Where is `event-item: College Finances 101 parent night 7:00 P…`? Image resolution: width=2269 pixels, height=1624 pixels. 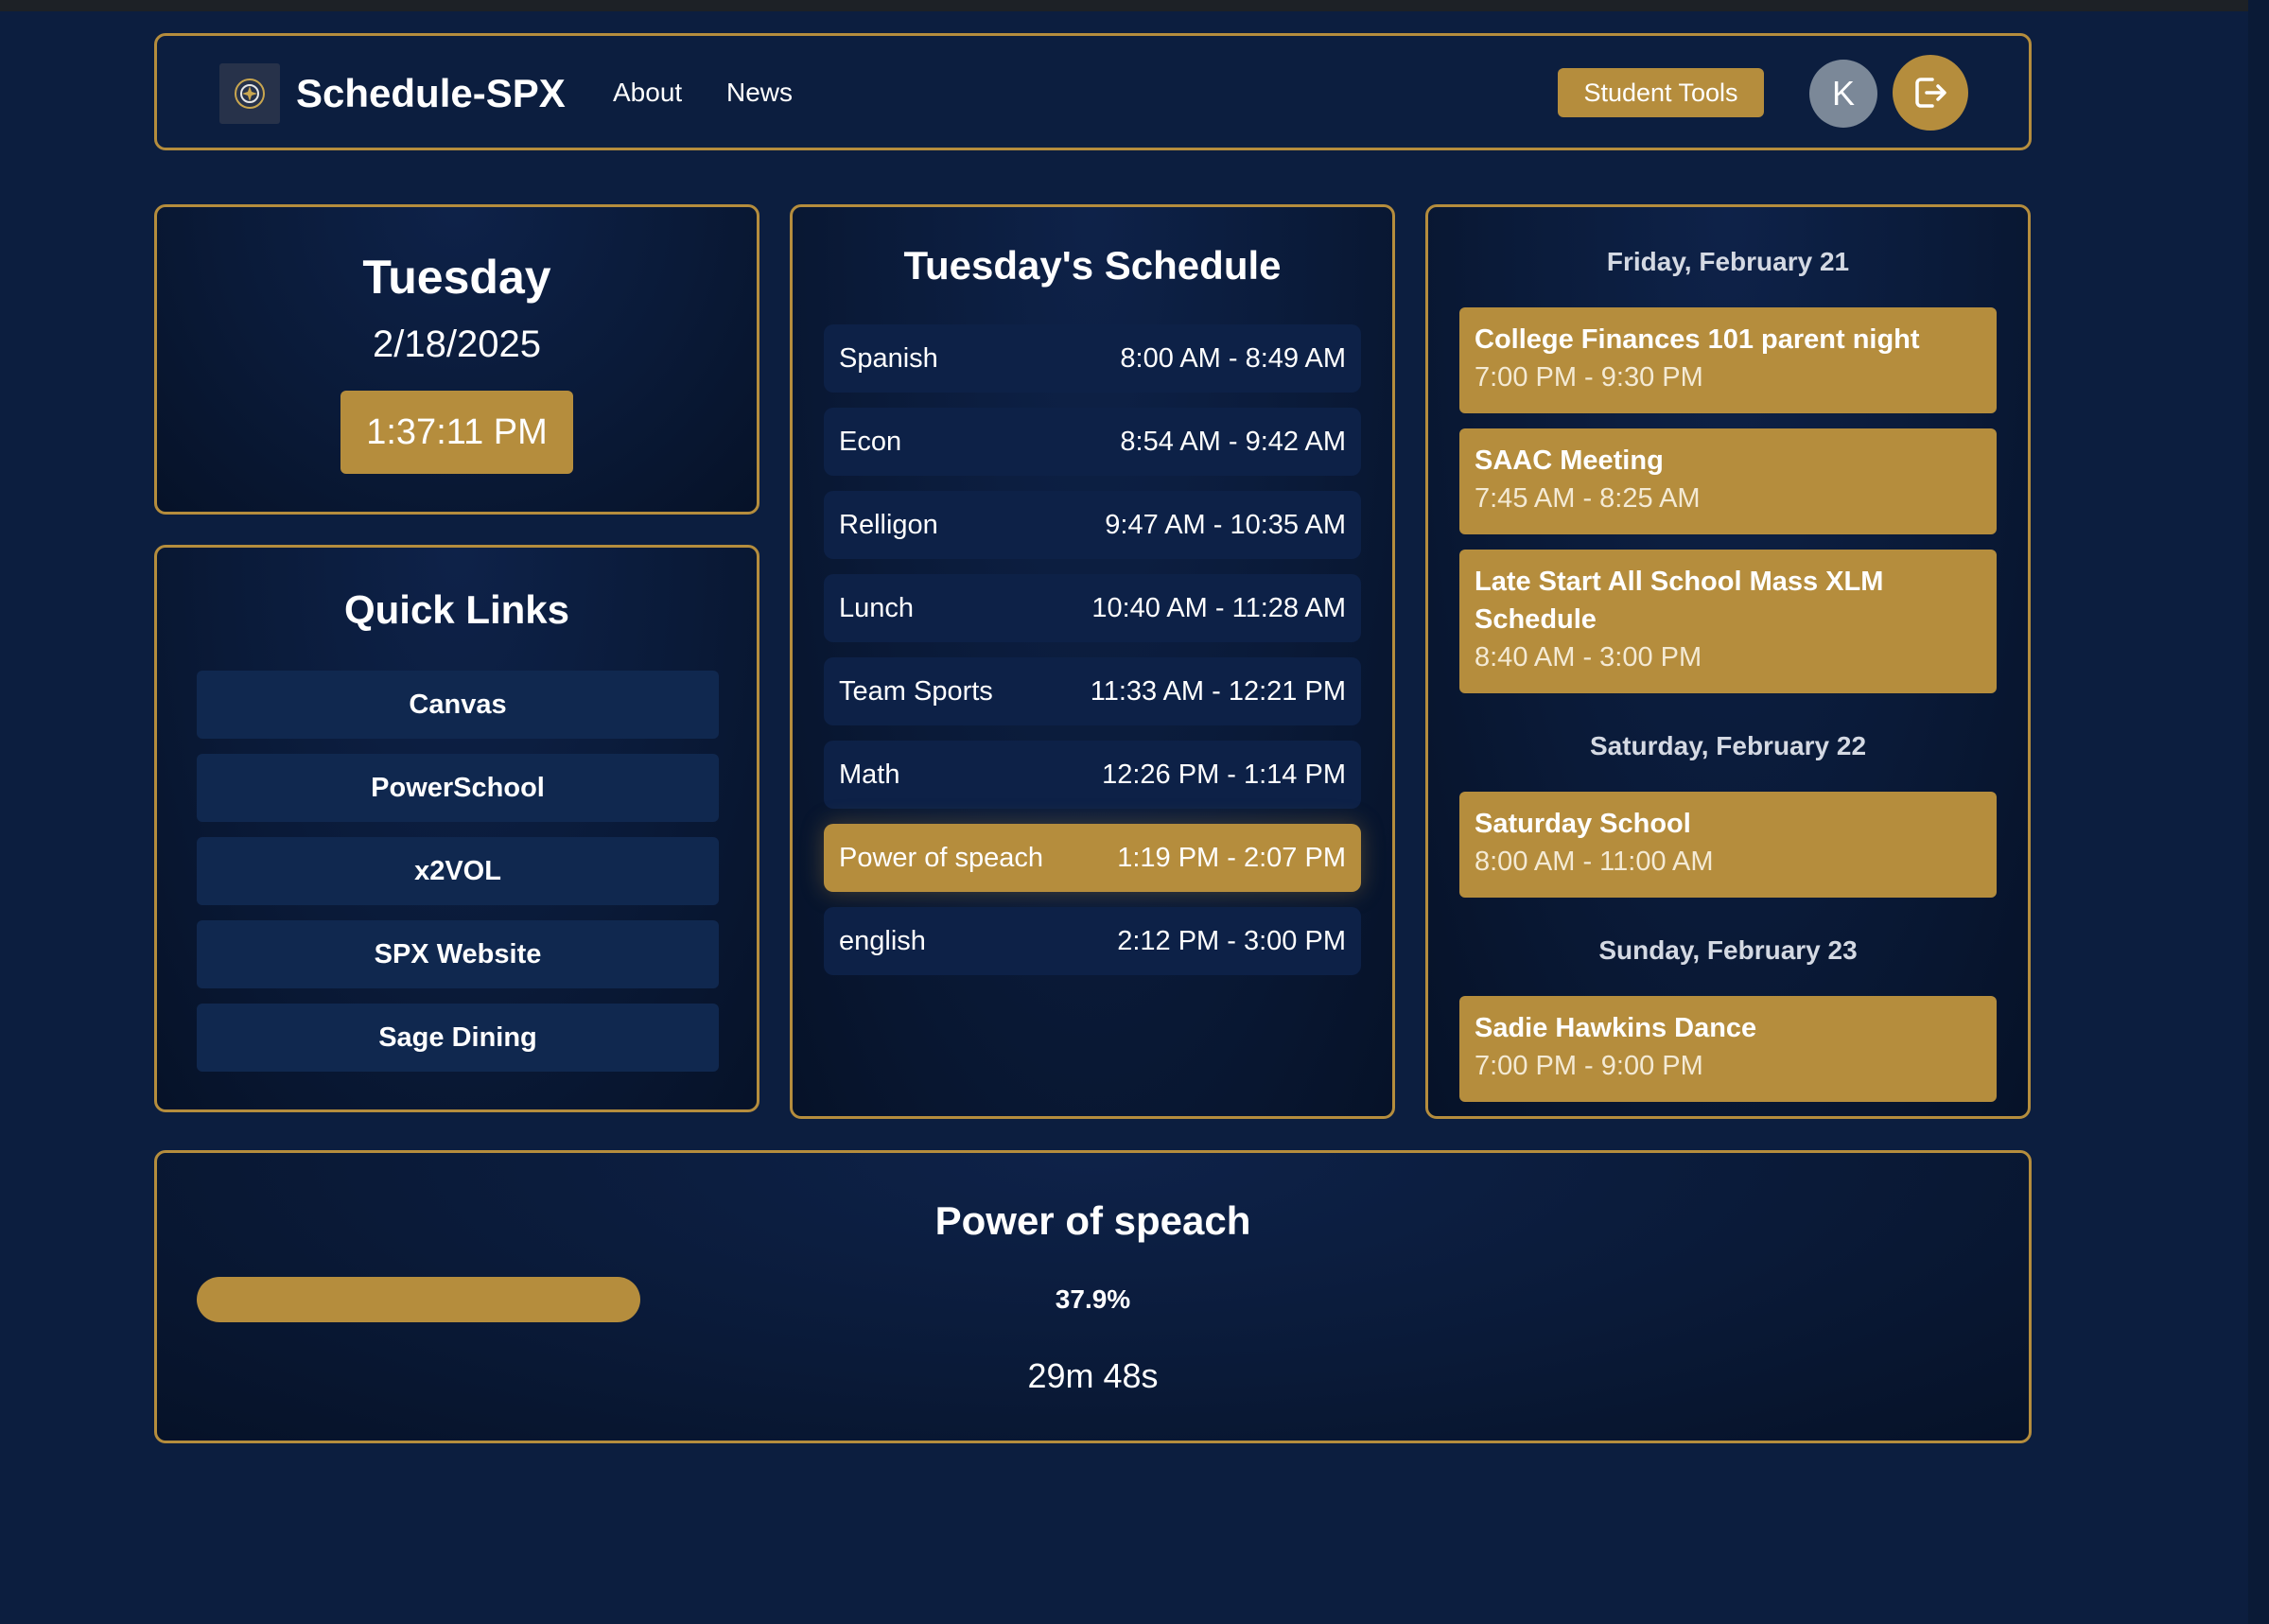
event-item: College Finances 101 parent night 7:00 P… is located at coordinates (1728, 360).